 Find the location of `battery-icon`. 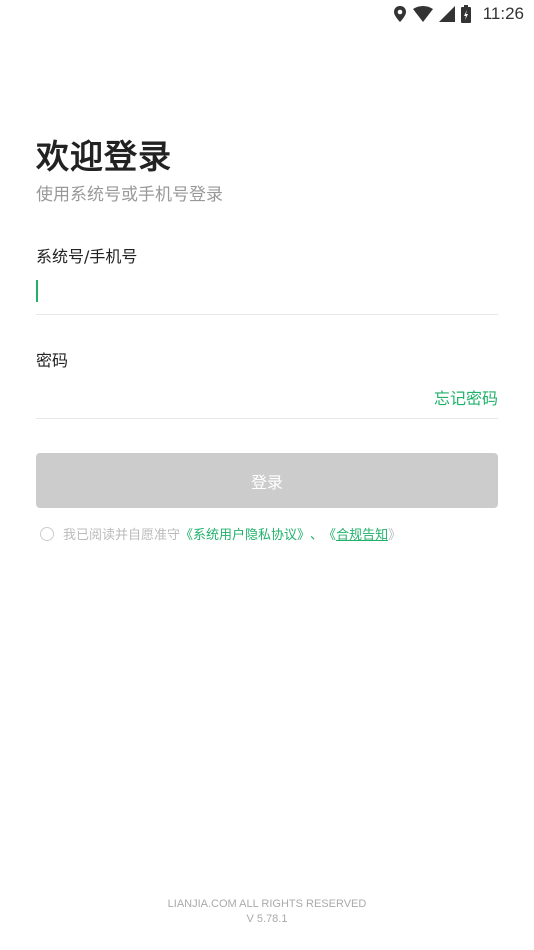

battery-icon is located at coordinates (465, 14).